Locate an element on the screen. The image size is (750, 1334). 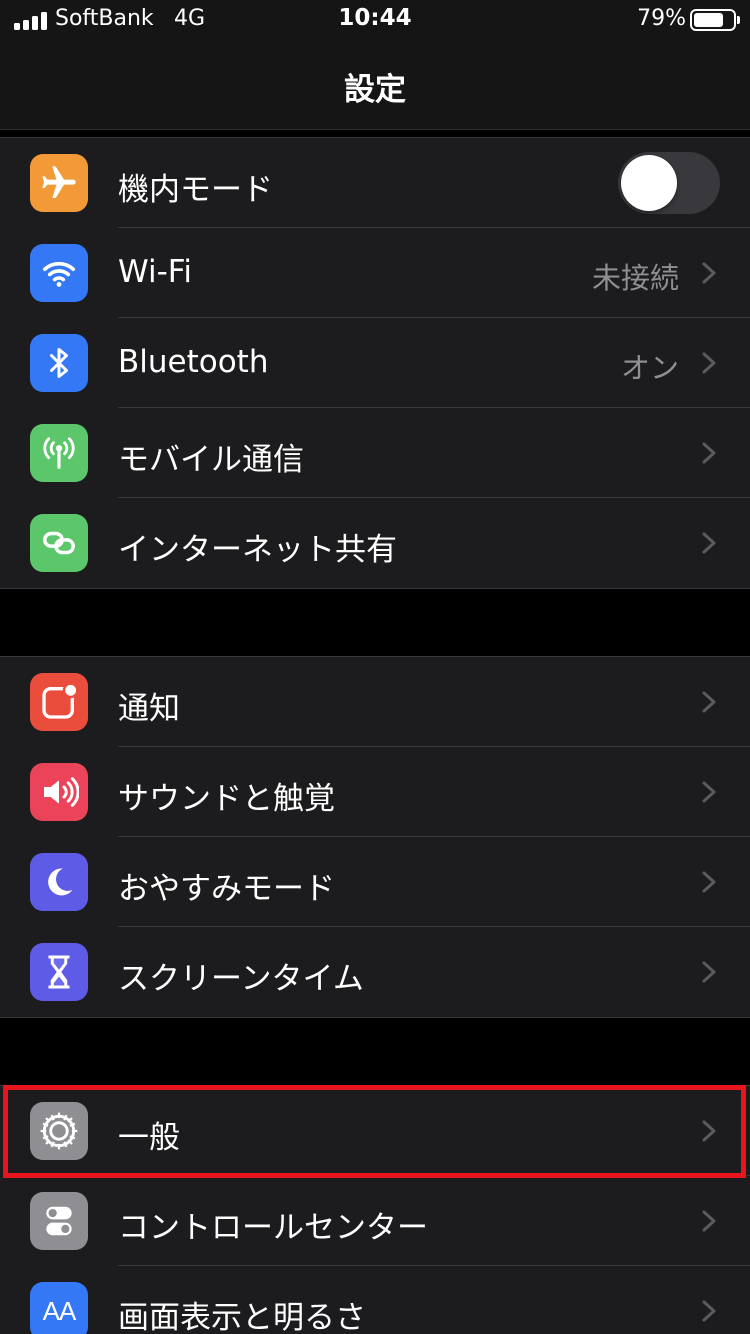
settings-row-airplane-mode: 機内モード is located at coordinates (375, 183).